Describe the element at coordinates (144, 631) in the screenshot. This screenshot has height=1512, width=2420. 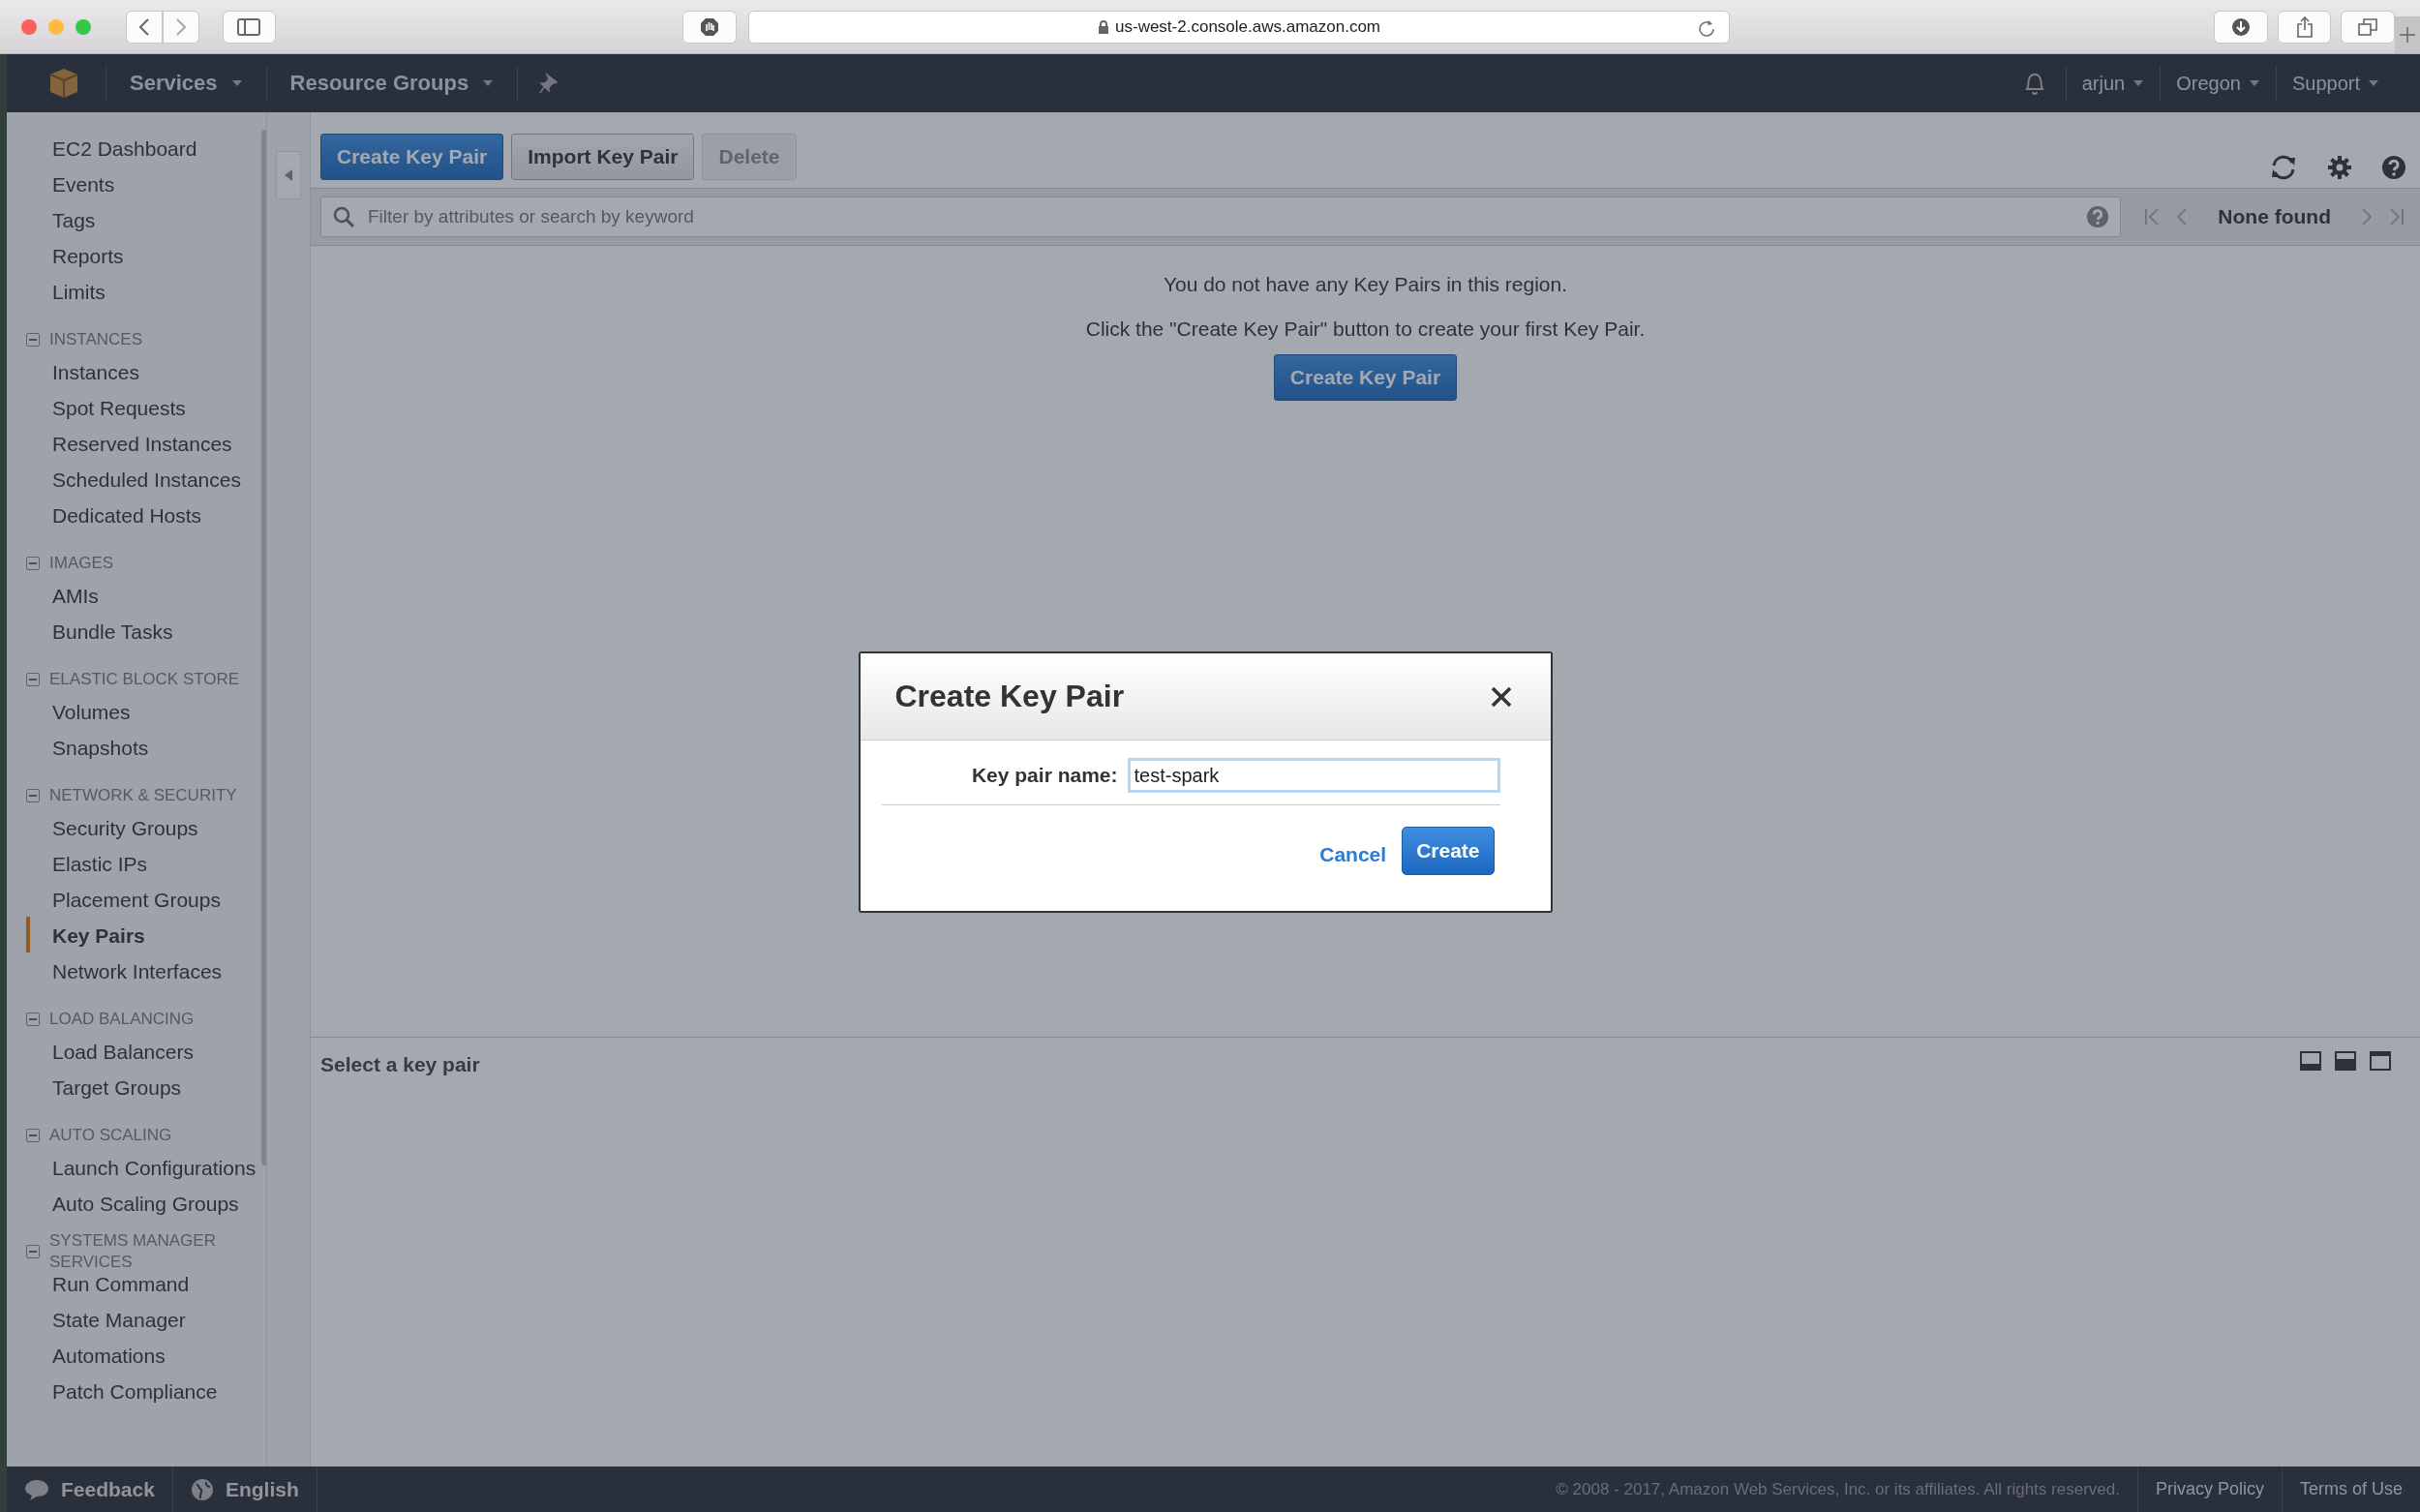
I see `sidebar-item: Bundle Tasks` at that location.